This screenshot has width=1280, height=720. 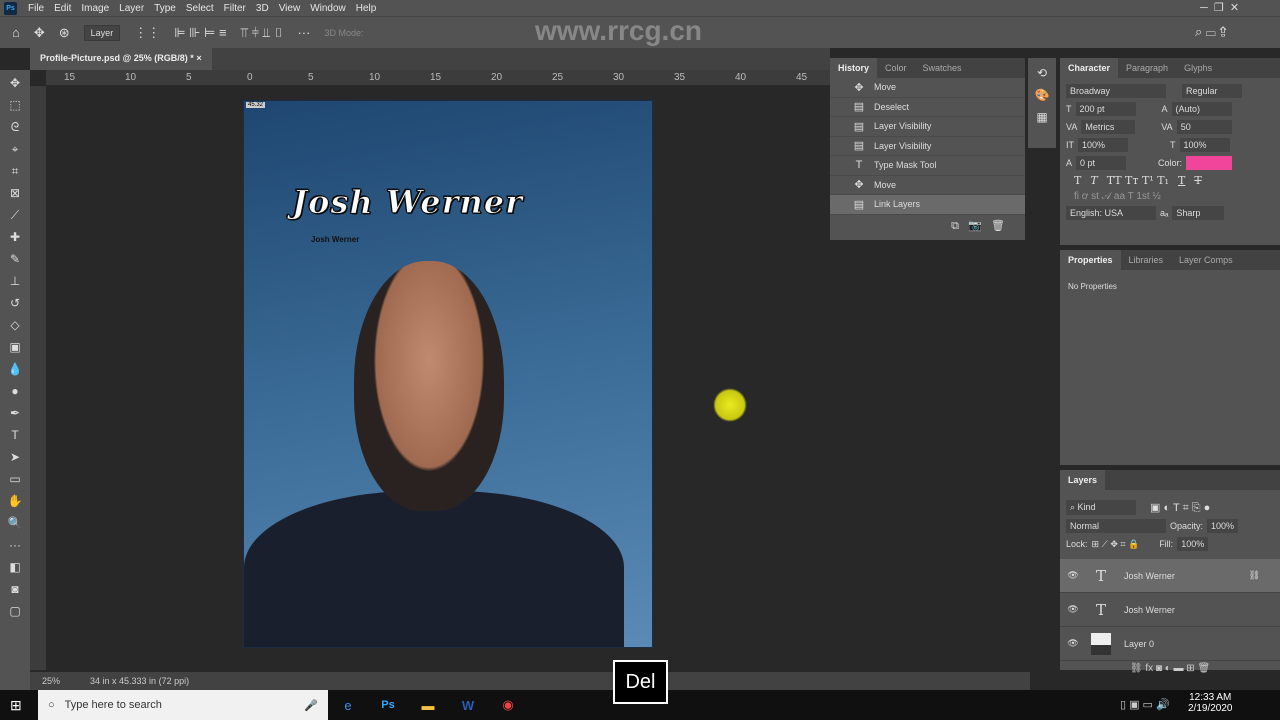 I want to click on close-tab-icon: ×, so click(x=198, y=58).